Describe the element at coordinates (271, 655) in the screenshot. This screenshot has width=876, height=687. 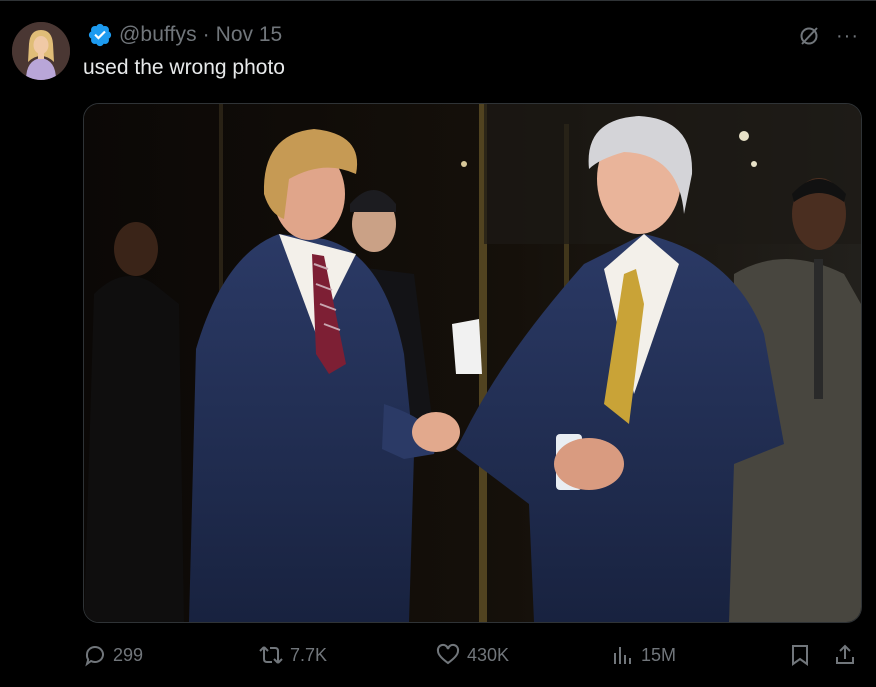
I see `repost-icon` at that location.